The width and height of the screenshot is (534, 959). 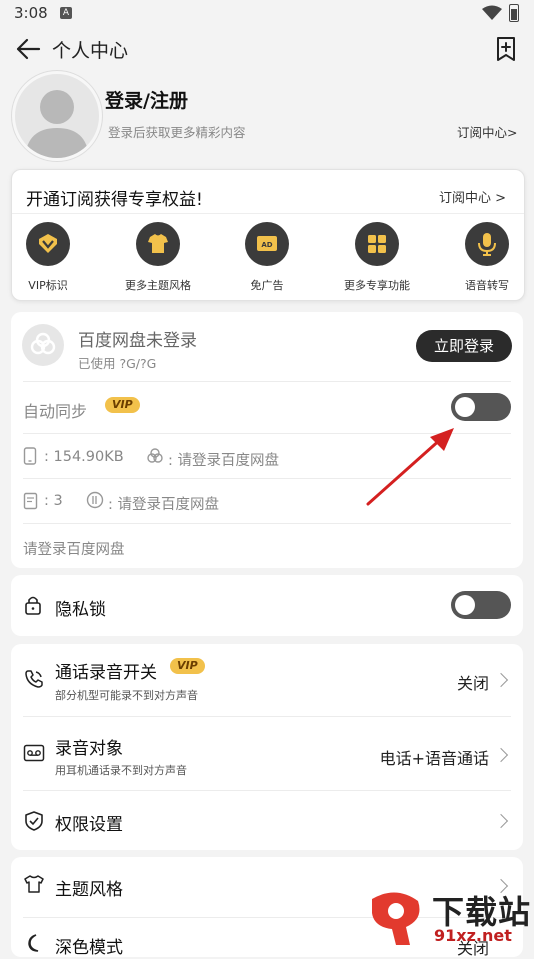 I want to click on subscription-title: 开通订阅获得专享权益!, so click(x=114, y=200).